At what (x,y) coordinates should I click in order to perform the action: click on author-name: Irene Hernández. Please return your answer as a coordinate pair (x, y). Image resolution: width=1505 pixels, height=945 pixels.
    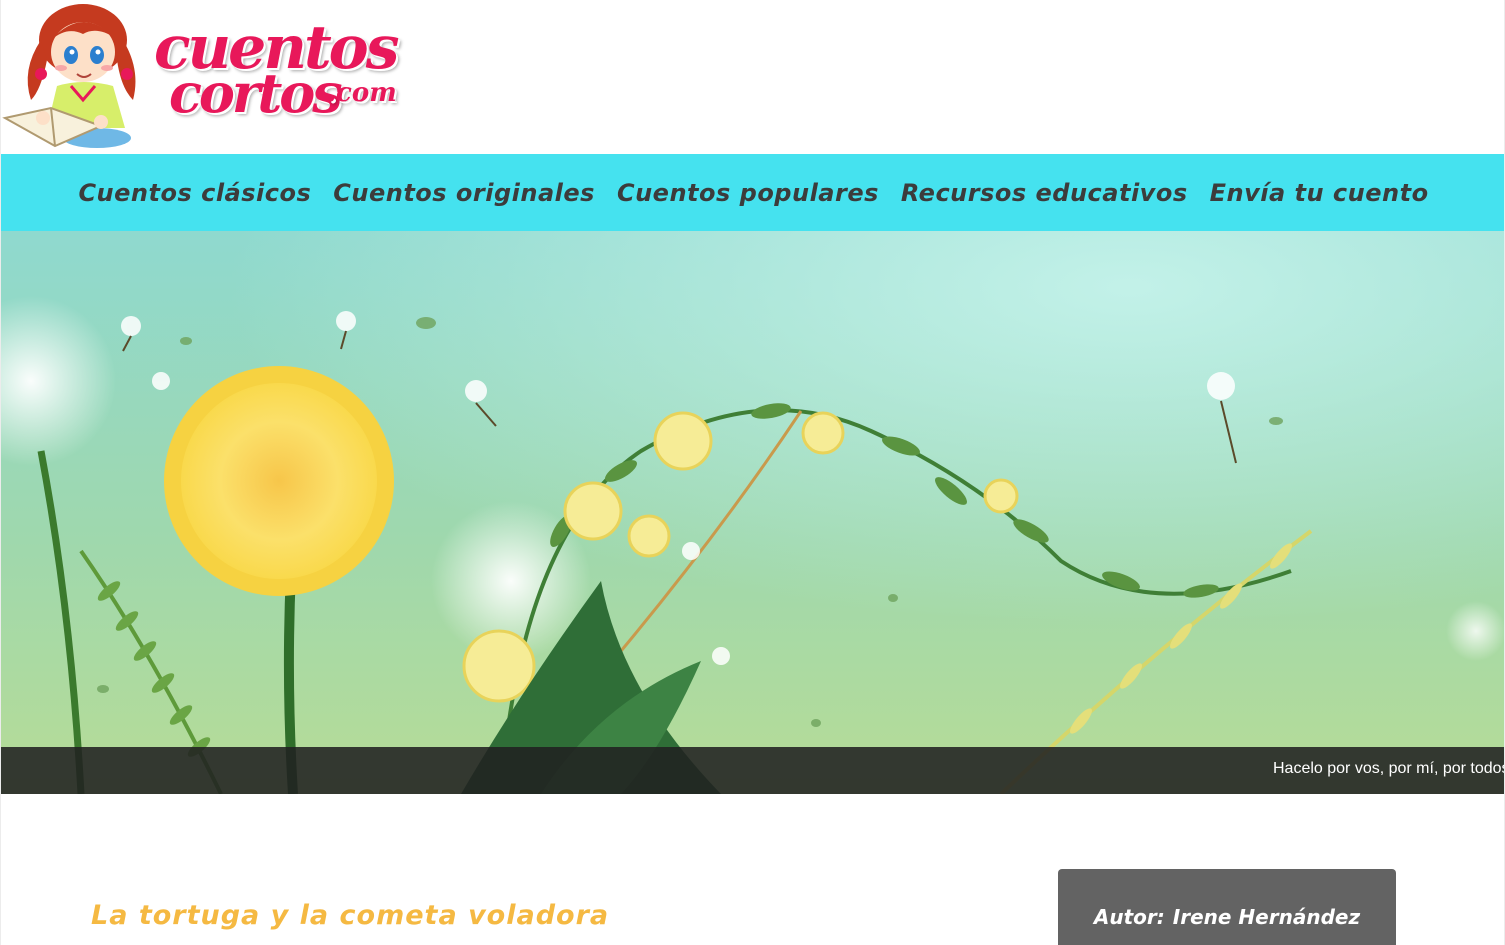
    Looking at the image, I should click on (1266, 917).